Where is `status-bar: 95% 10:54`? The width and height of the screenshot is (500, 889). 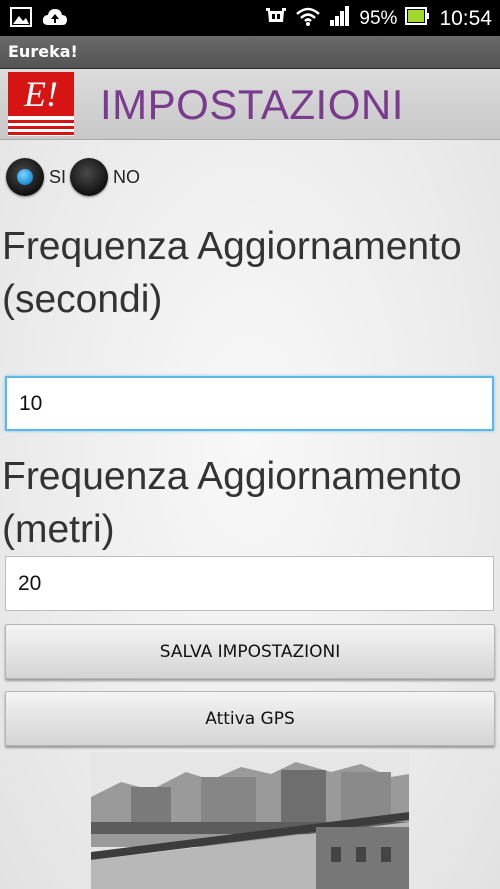 status-bar: 95% 10:54 is located at coordinates (250, 18).